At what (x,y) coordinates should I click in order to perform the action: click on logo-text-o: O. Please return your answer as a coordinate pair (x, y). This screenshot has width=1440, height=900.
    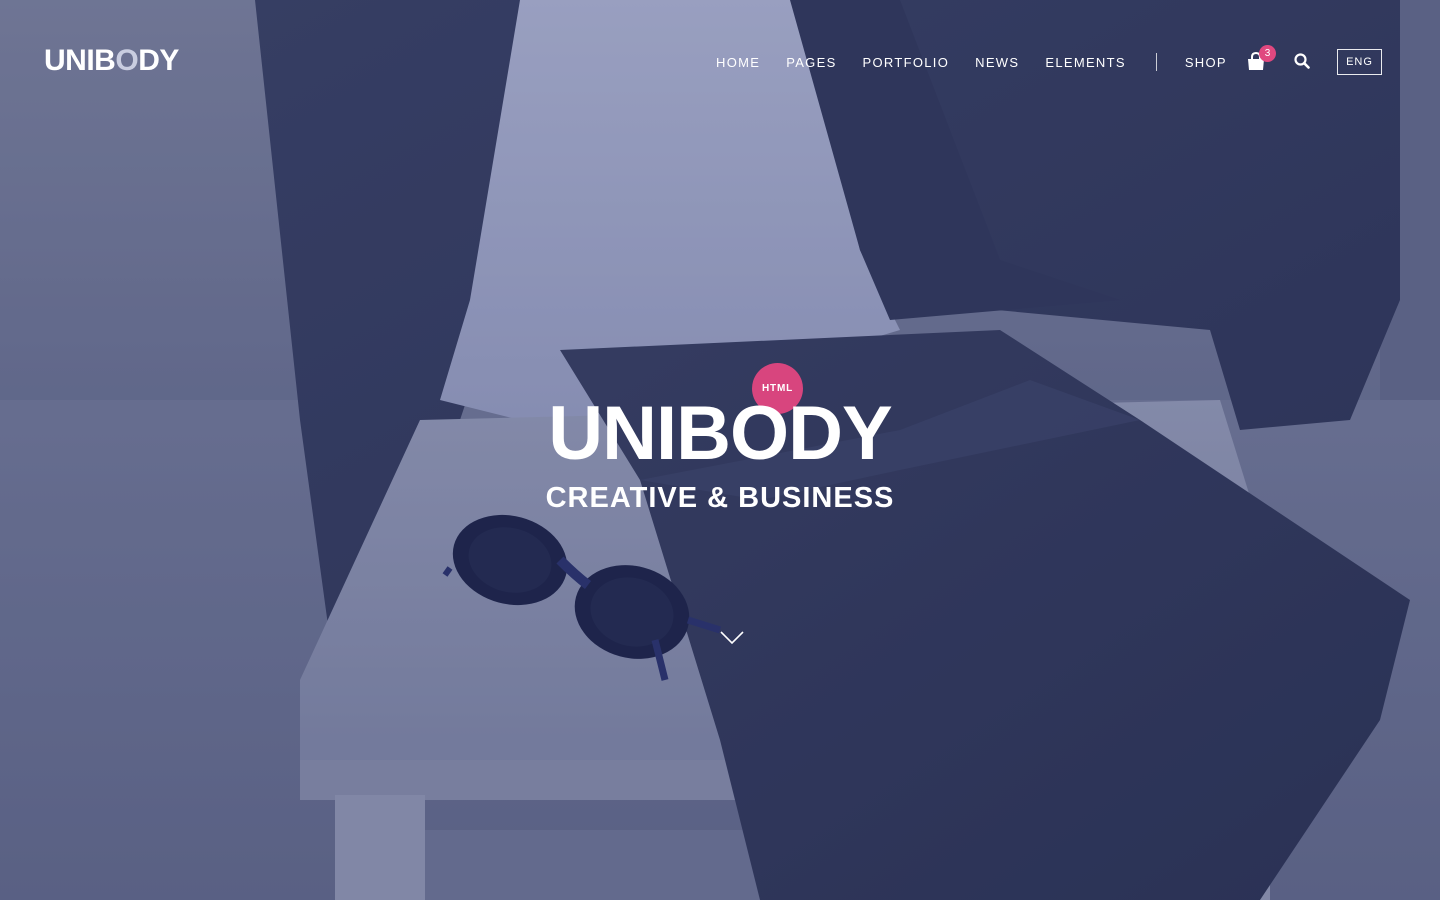
    Looking at the image, I should click on (127, 60).